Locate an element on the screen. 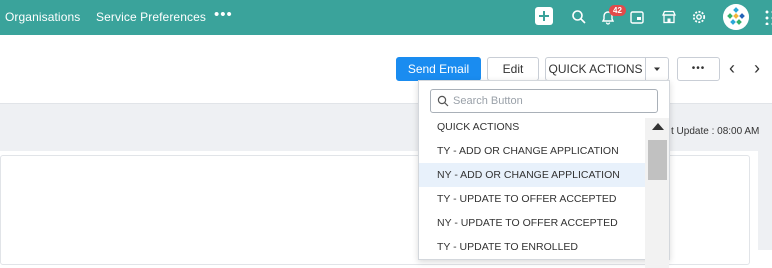 This screenshot has width=772, height=268. quick-actions-toggle is located at coordinates (657, 69).